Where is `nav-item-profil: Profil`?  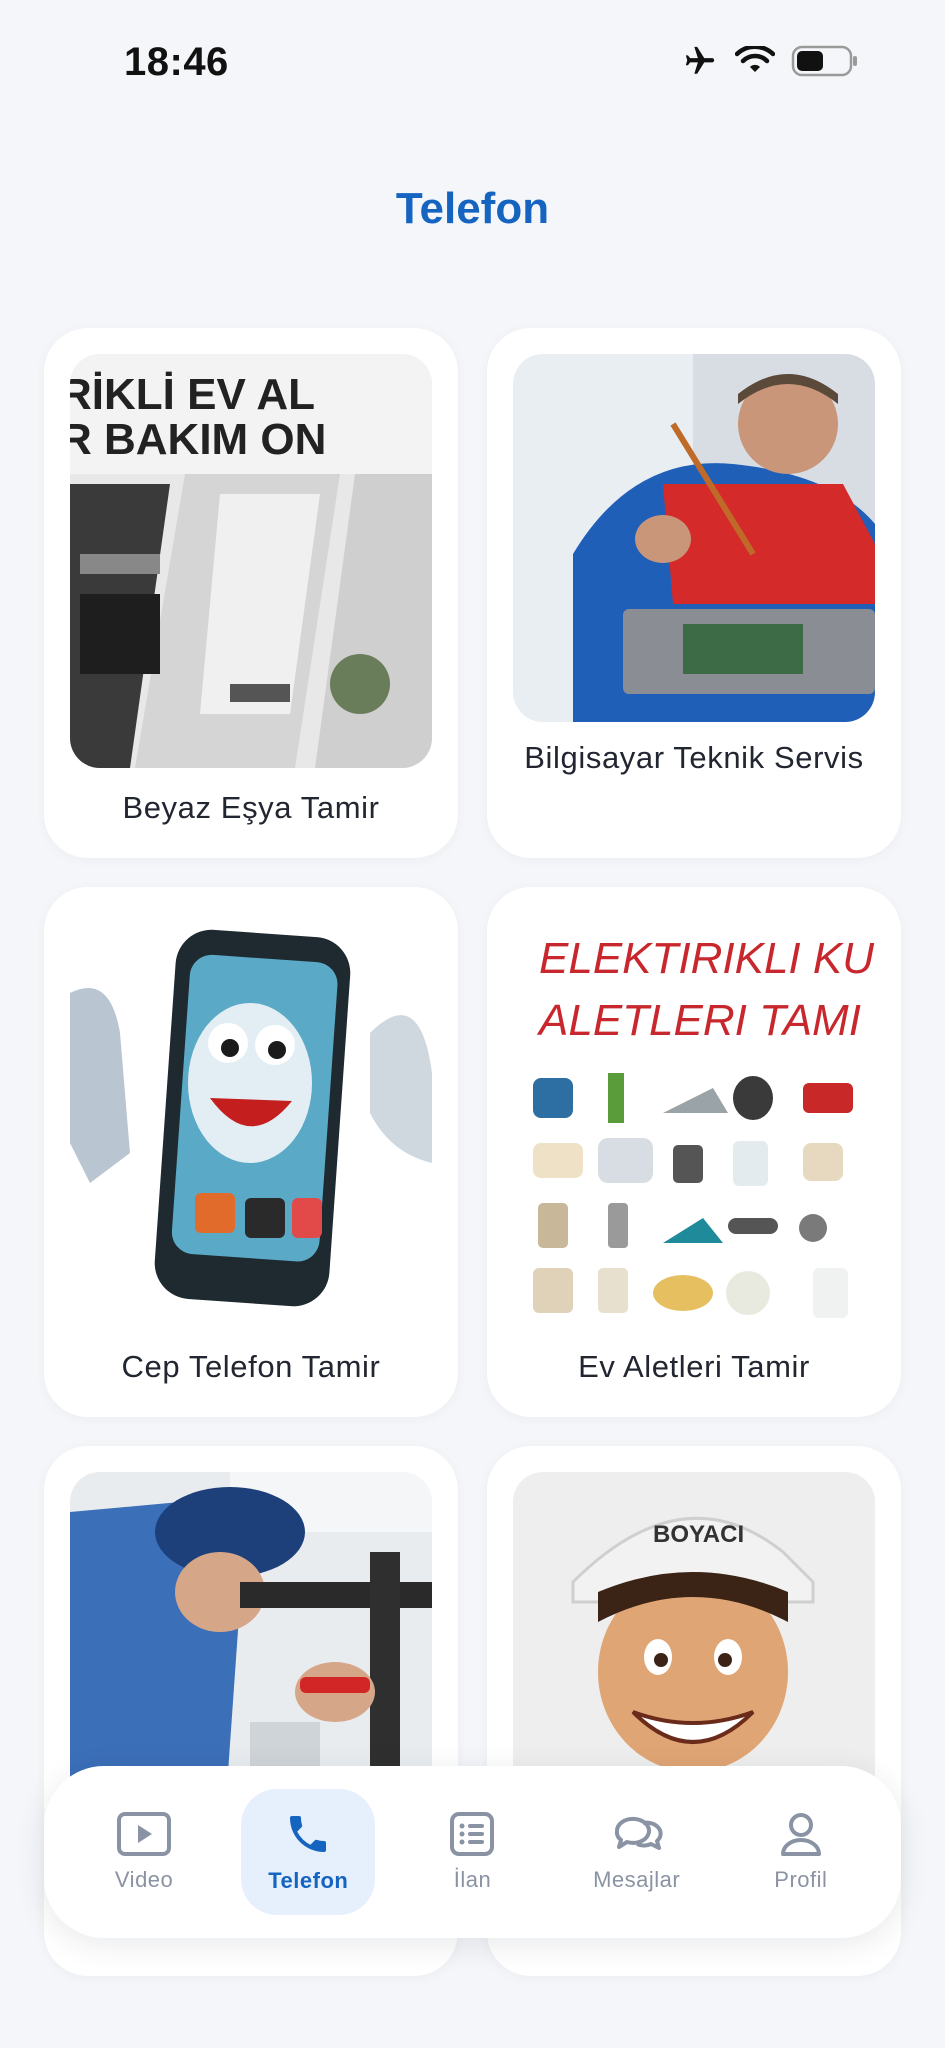
nav-item-profil: Profil is located at coordinates (801, 1852).